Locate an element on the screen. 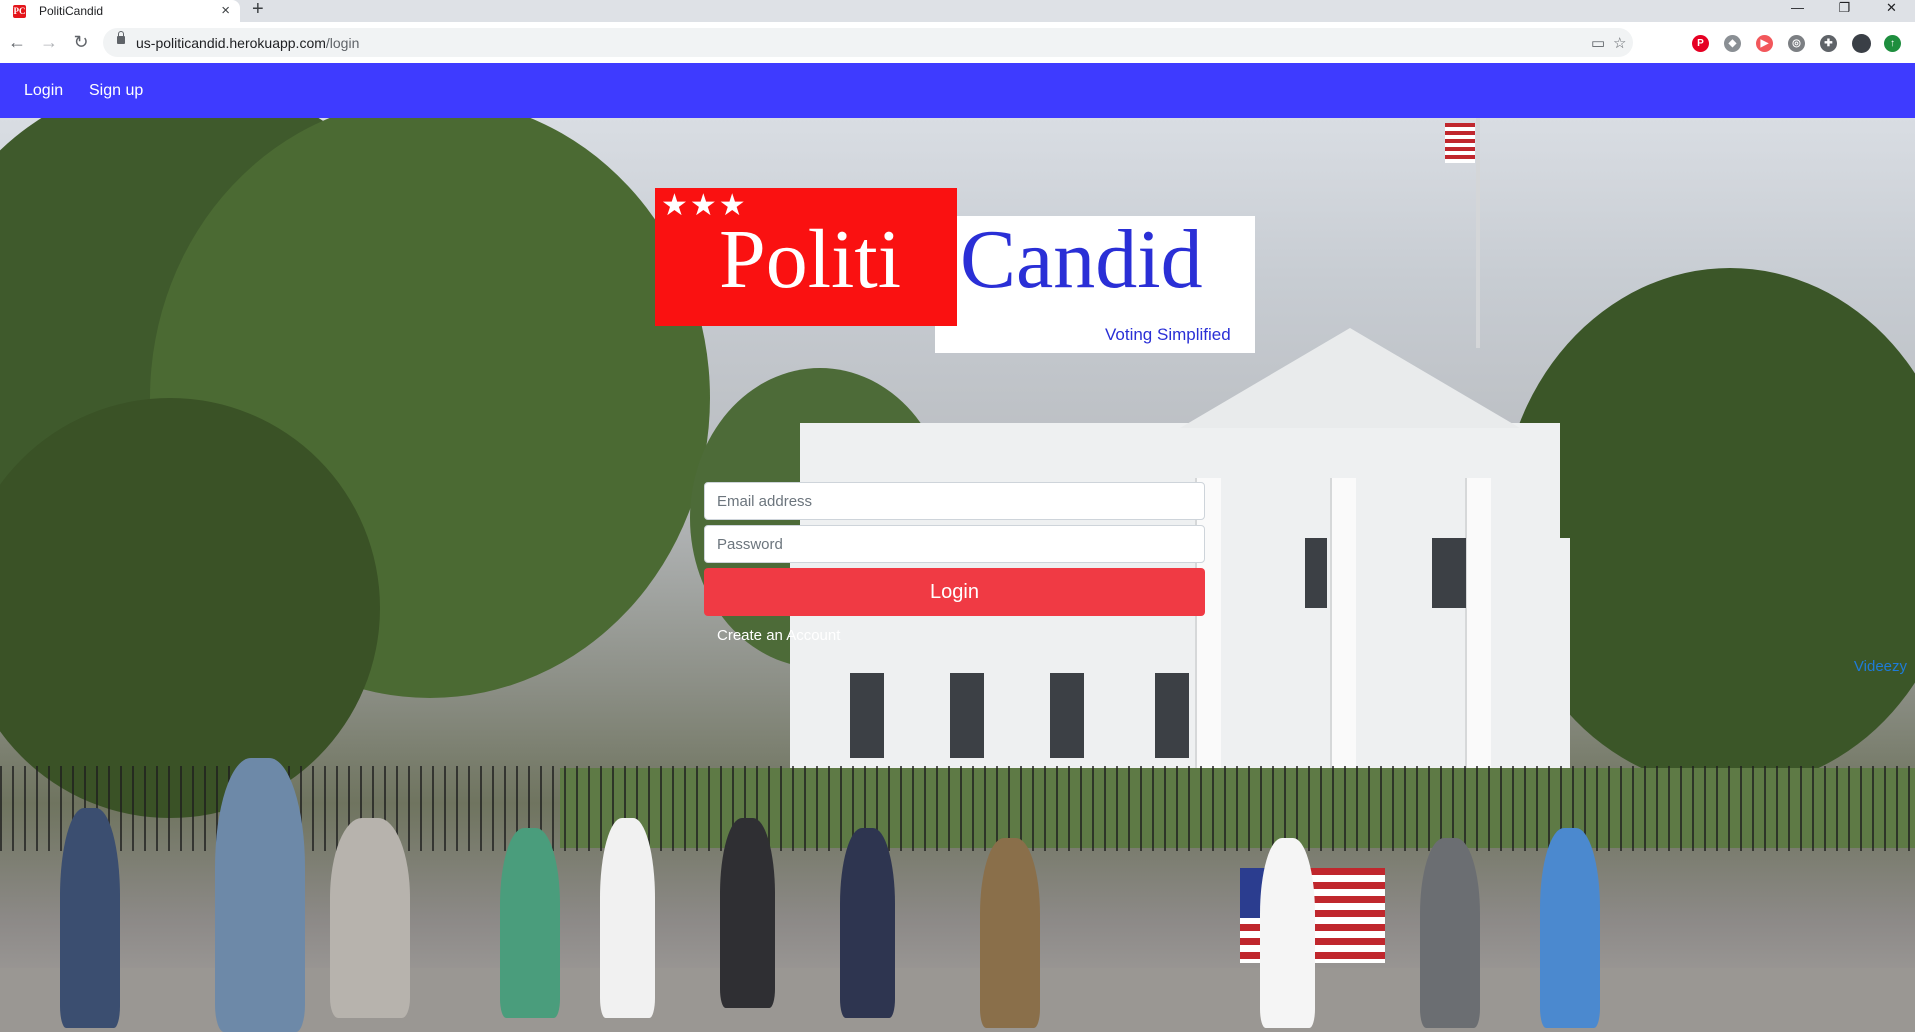 The height and width of the screenshot is (1032, 1915). bookmark-star-icon: ☆ is located at coordinates (1619, 43).